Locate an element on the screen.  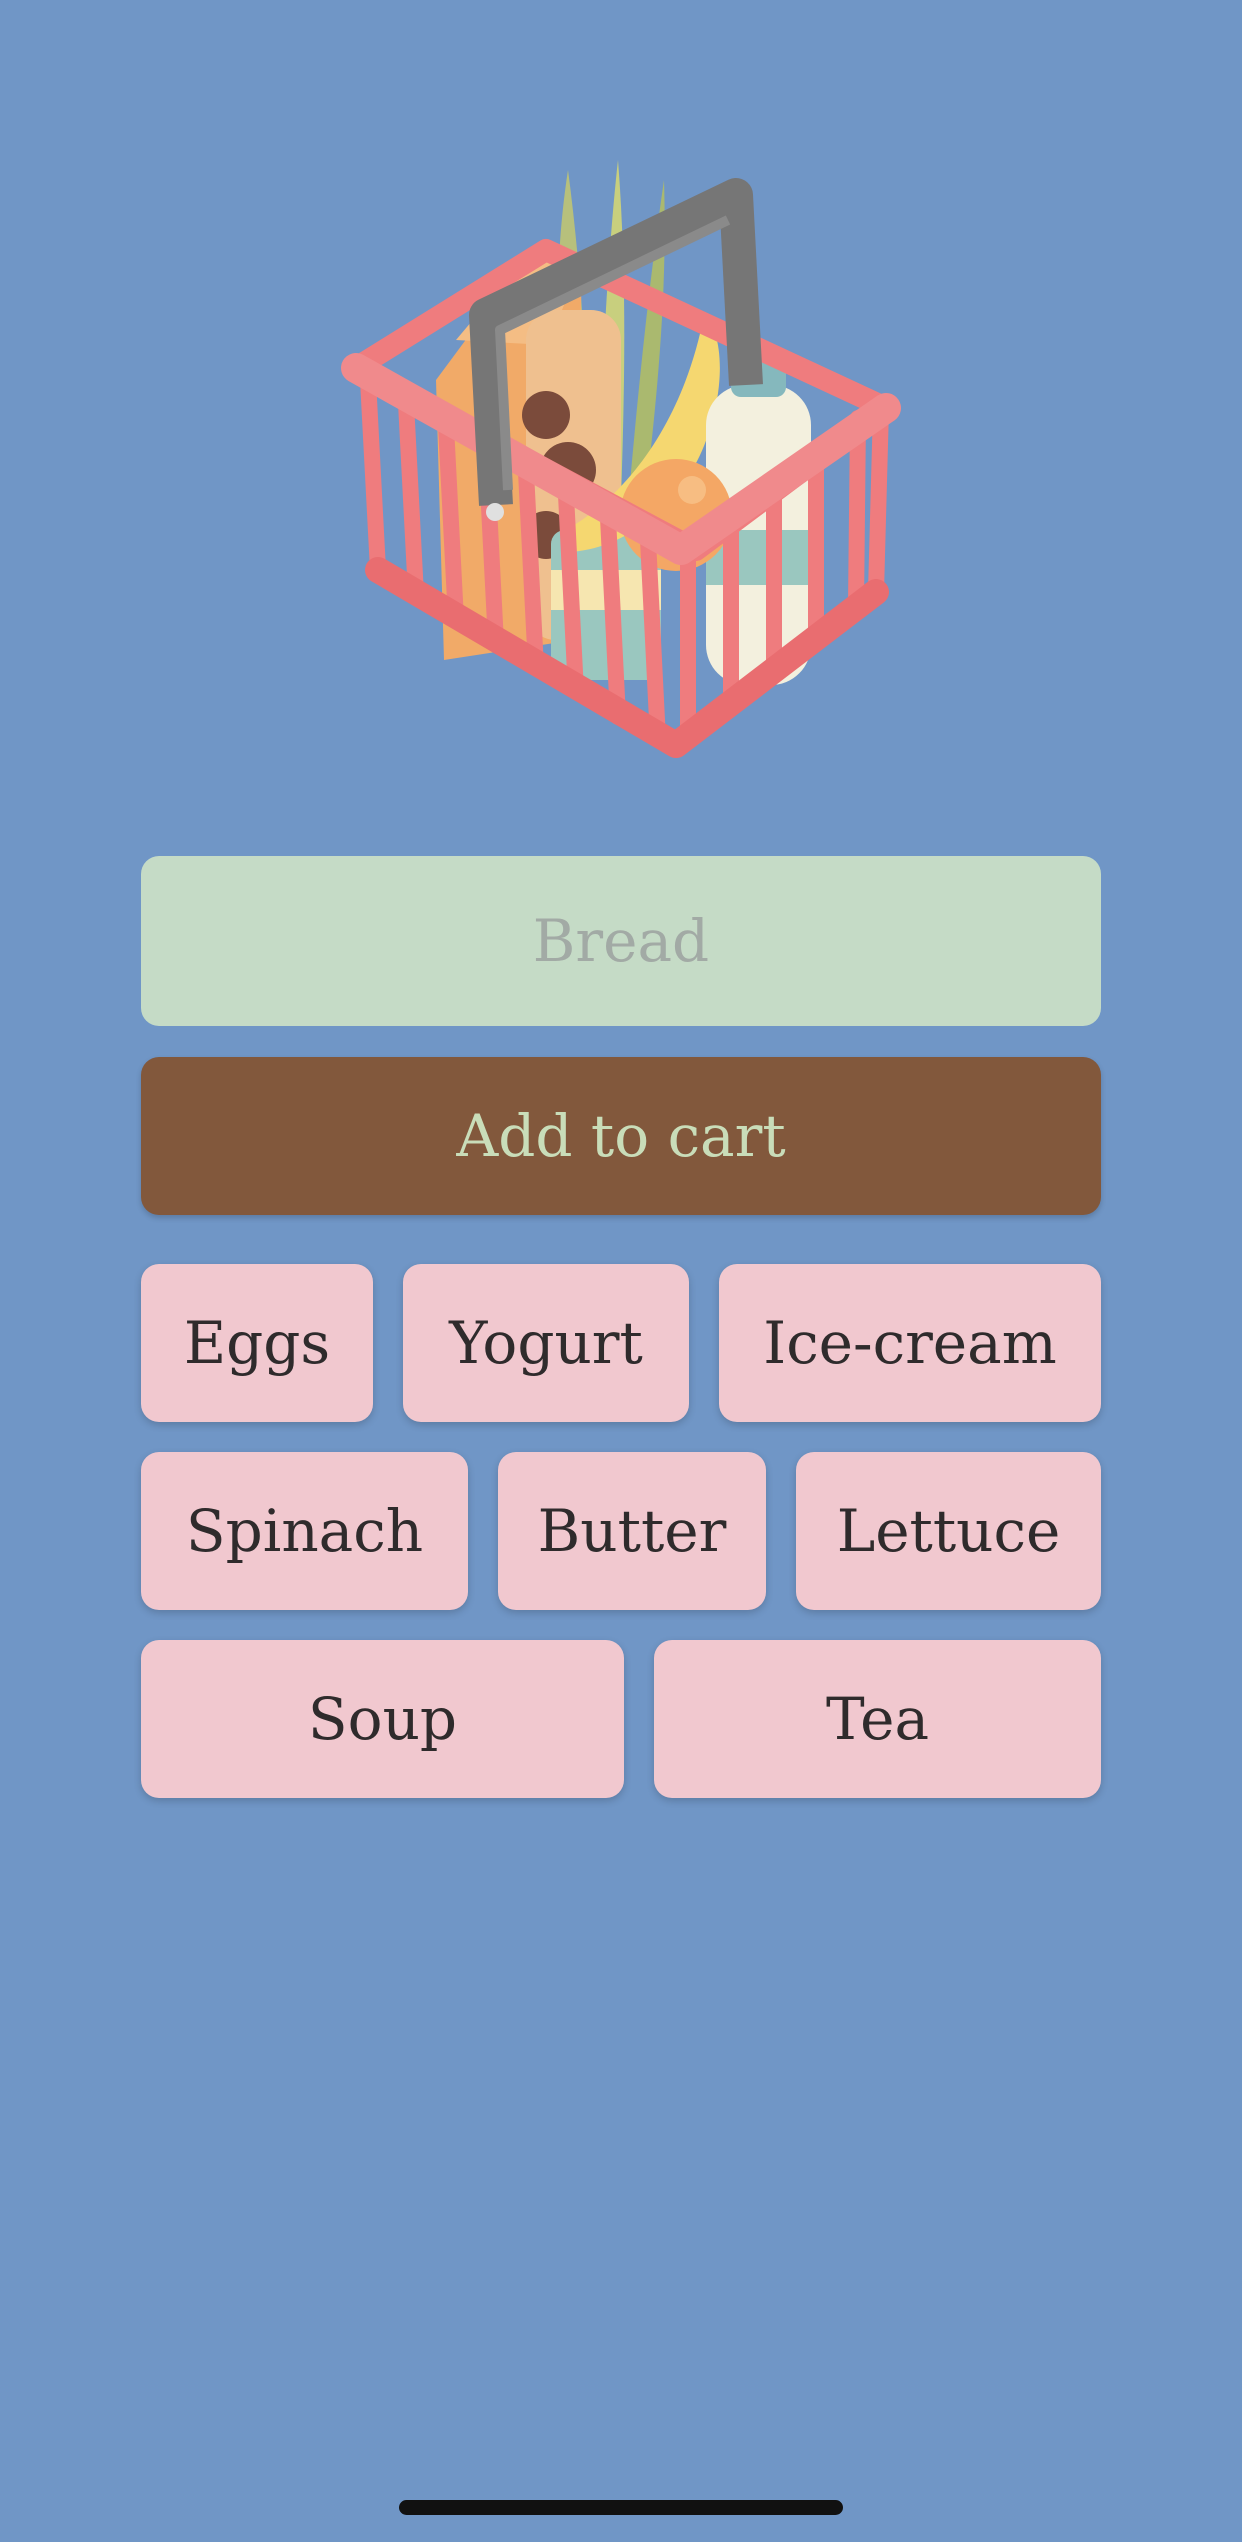
suggestion-chip-spinach: Spinach is located at coordinates (304, 1531).